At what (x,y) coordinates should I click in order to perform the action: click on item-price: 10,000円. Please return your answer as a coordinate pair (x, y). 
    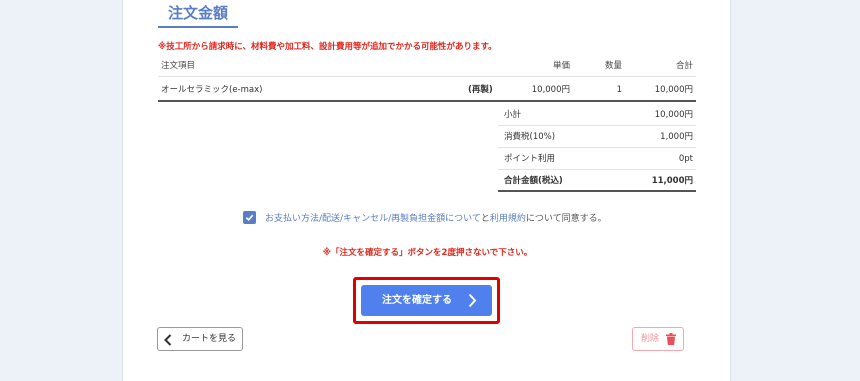
    Looking at the image, I should click on (550, 90).